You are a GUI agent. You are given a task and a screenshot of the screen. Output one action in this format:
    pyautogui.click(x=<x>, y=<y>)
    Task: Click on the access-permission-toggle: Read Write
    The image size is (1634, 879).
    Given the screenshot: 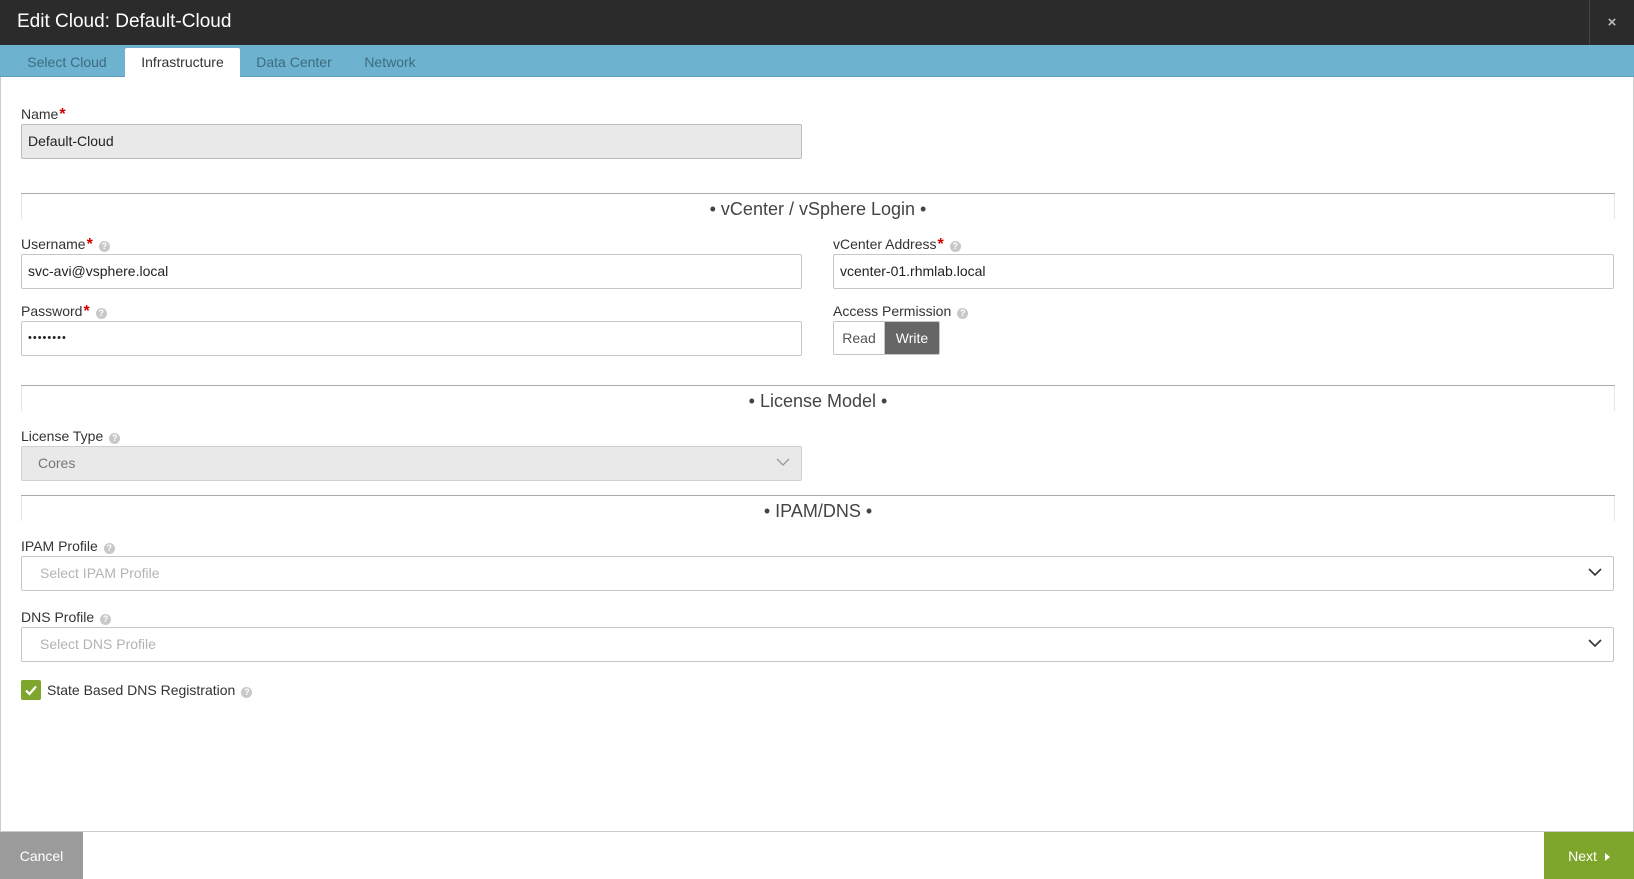 What is the action you would take?
    pyautogui.click(x=886, y=338)
    